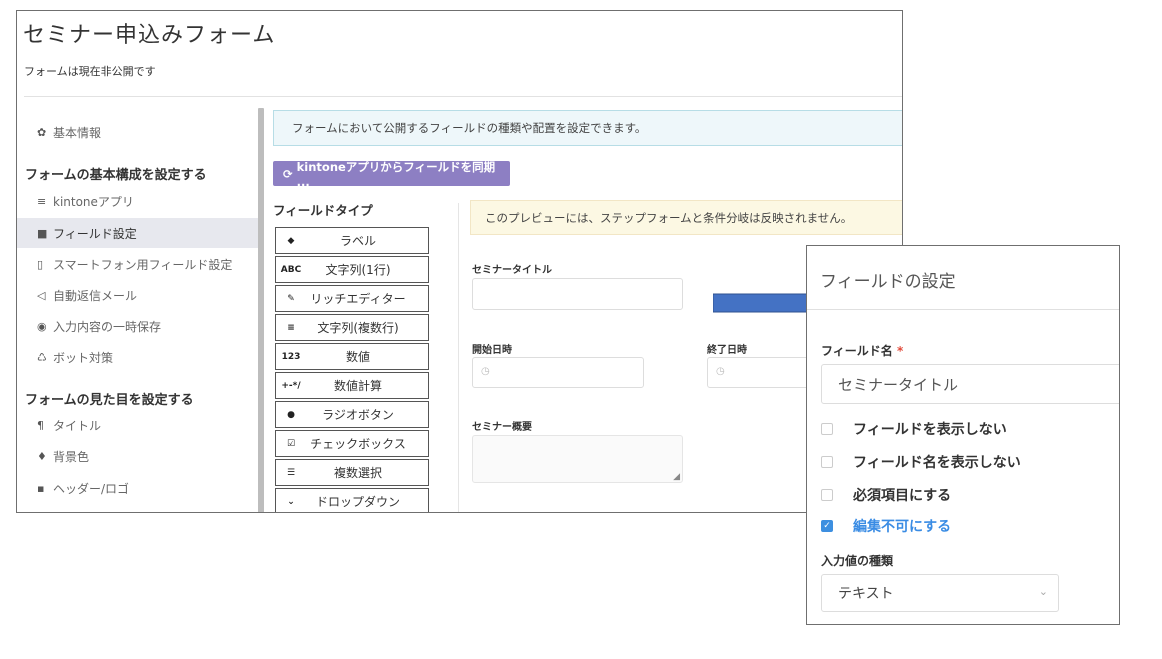 Image resolution: width=1162 pixels, height=659 pixels. I want to click on field-type-label: ◆ ラベル, so click(352, 240).